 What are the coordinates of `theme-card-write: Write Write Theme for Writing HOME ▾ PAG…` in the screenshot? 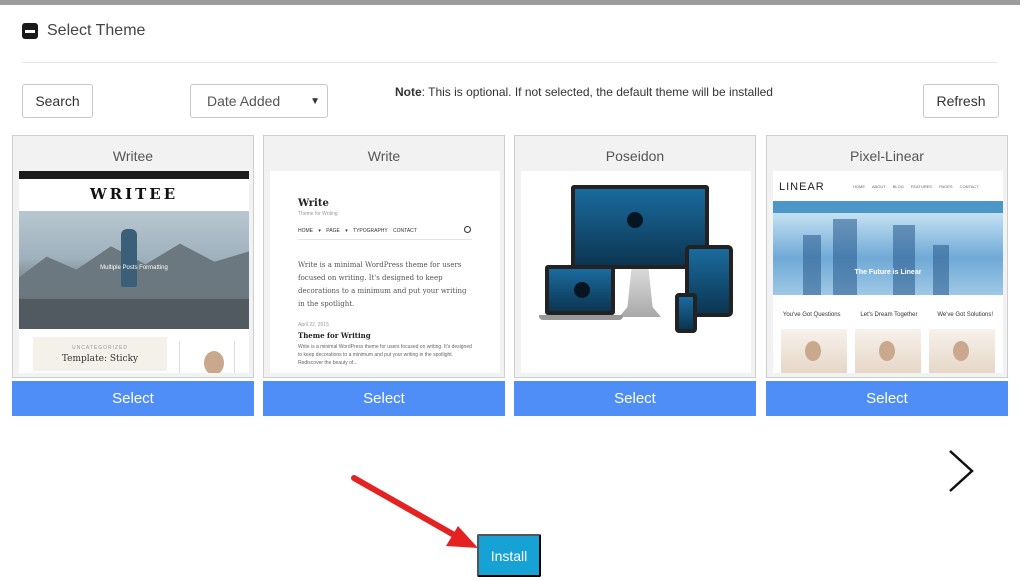 It's located at (384, 256).